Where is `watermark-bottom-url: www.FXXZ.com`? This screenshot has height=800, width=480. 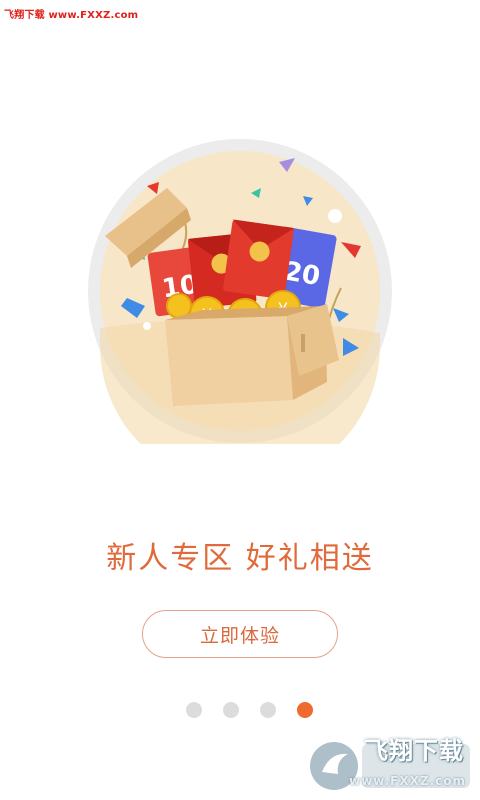
watermark-bottom-url: www.FXXZ.com is located at coordinates (407, 781).